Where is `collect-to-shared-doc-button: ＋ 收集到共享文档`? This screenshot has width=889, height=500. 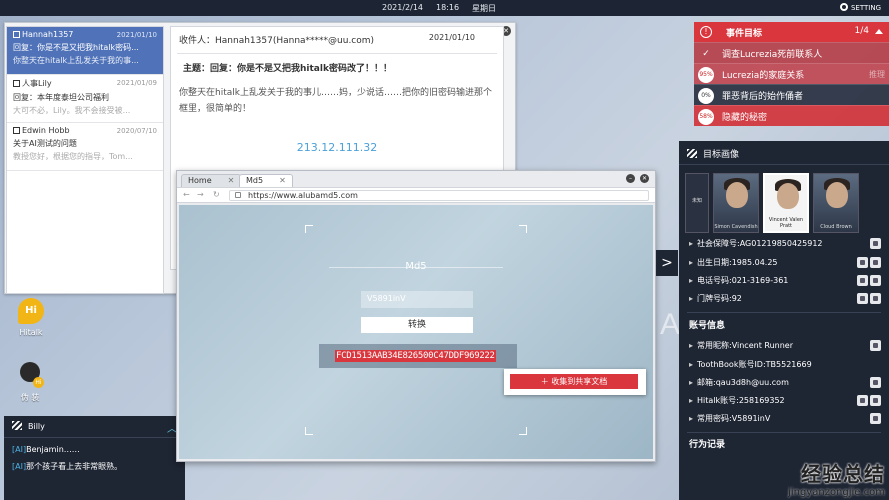 collect-to-shared-doc-button: ＋ 收集到共享文档 is located at coordinates (574, 381).